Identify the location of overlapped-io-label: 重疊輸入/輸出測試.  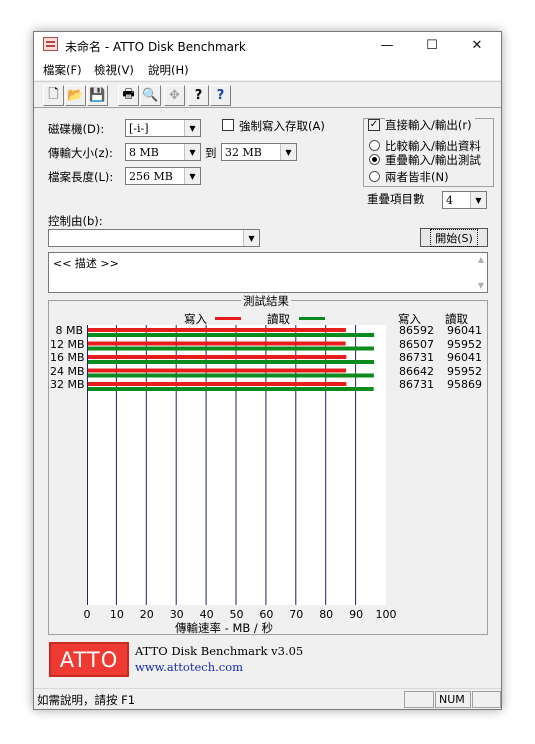
(433, 160).